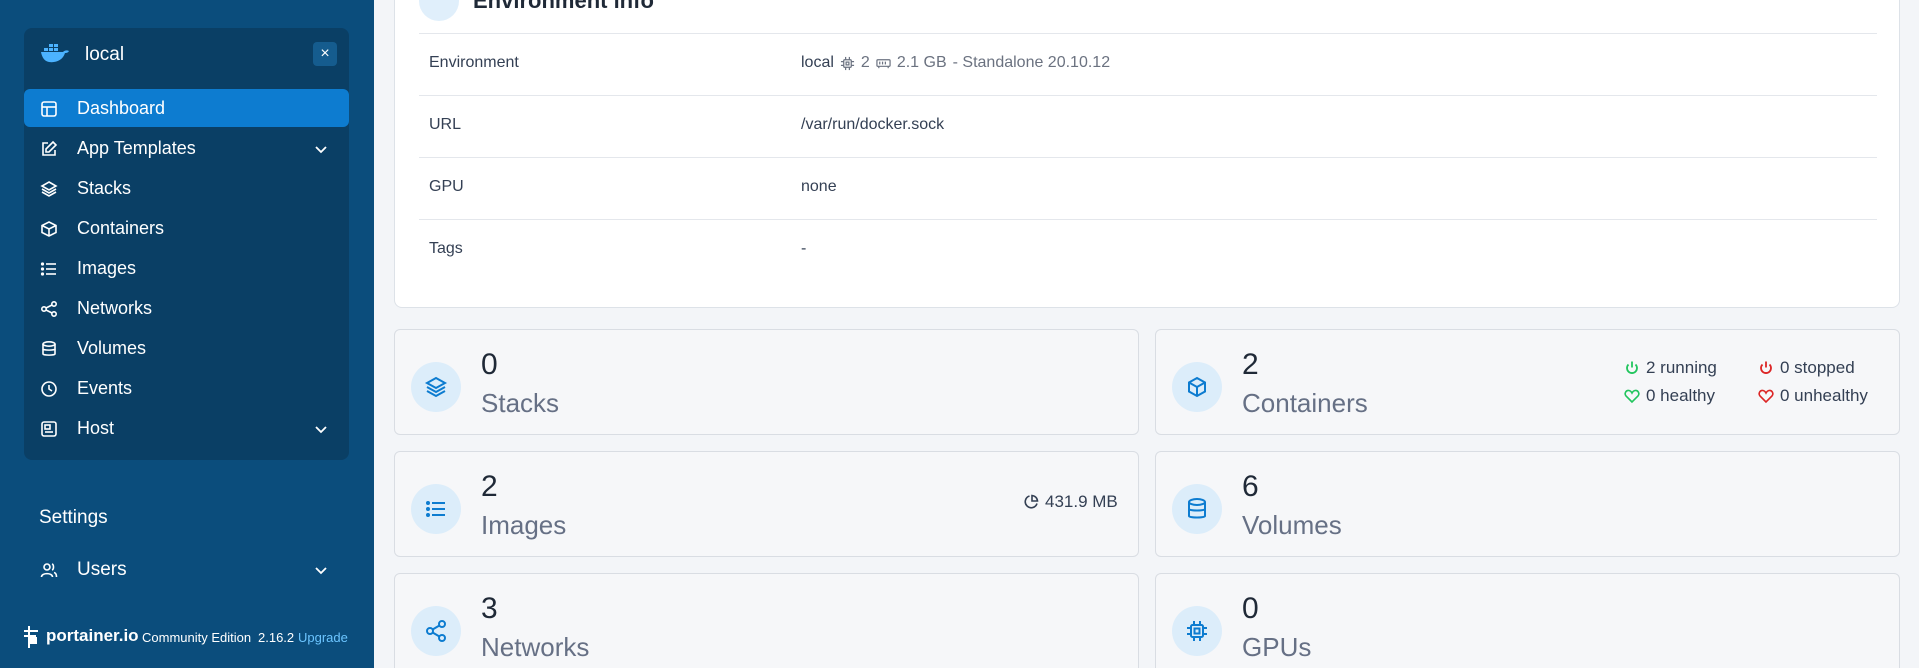  Describe the element at coordinates (186, 388) in the screenshot. I see `nav-events: Events` at that location.